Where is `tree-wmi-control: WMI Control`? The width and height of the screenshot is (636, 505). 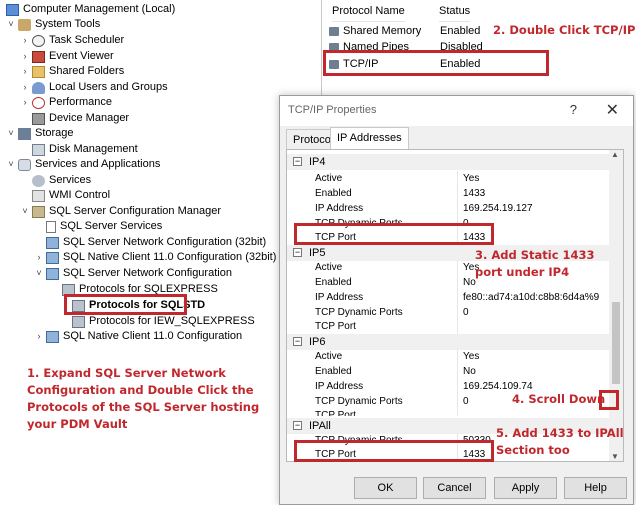
tree-wmi-control: WMI Control is located at coordinates (70, 195).